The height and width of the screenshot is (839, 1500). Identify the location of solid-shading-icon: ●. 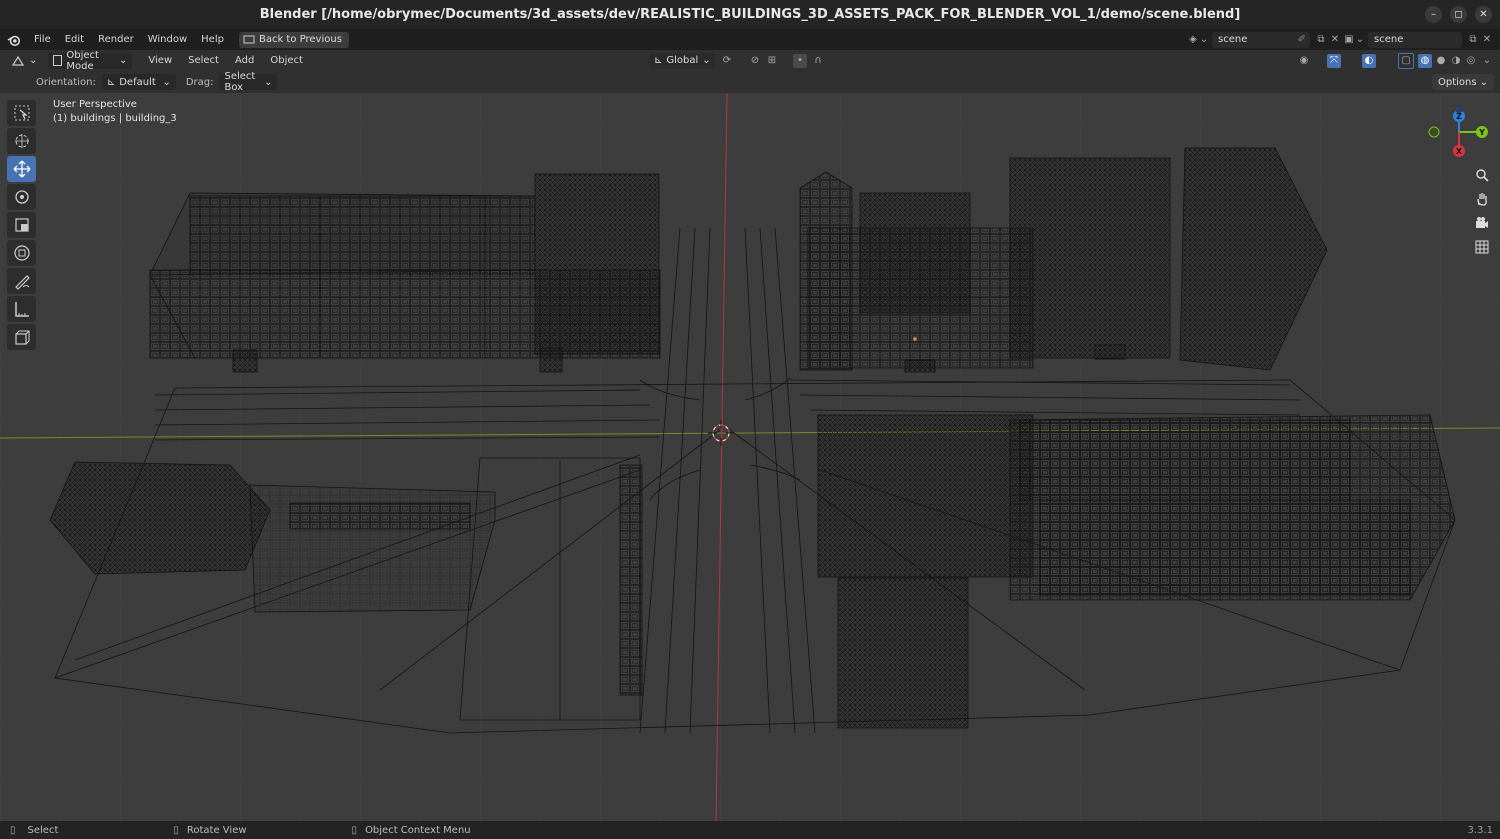
(1441, 61).